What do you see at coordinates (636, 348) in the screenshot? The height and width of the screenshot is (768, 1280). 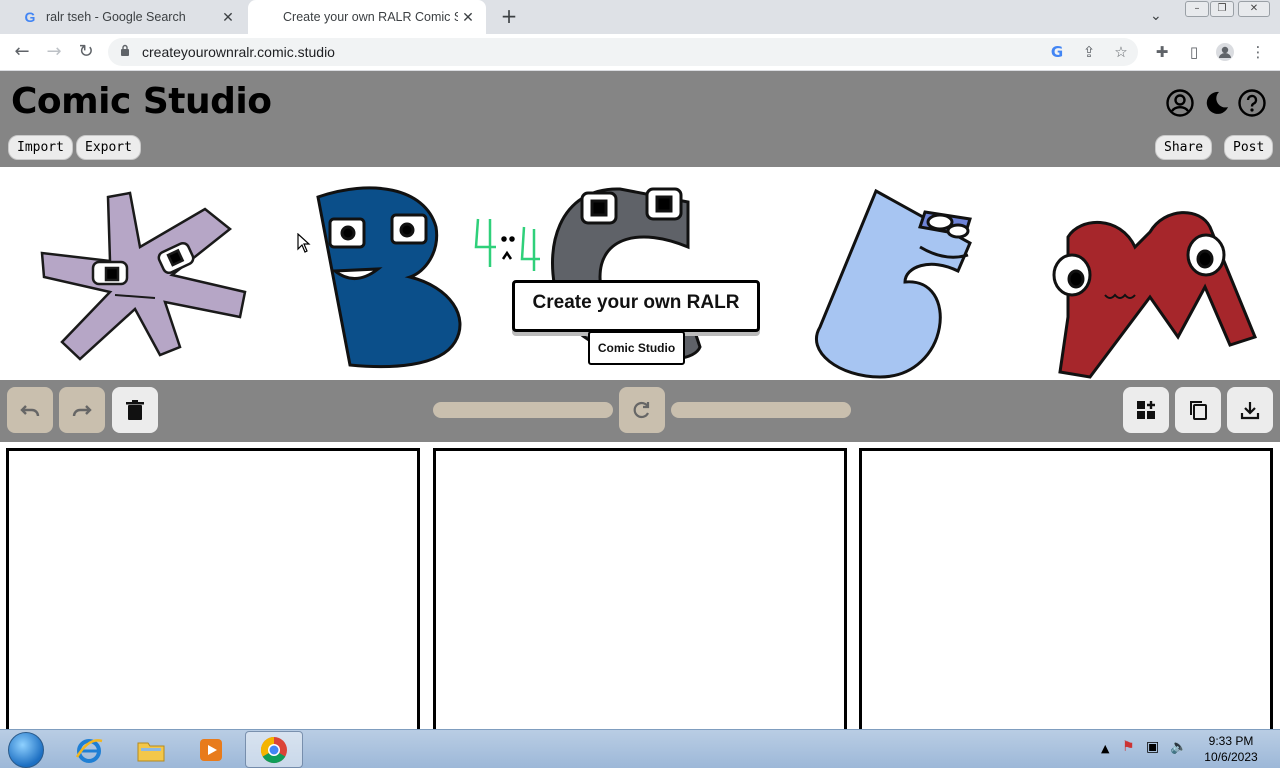 I see `banner-subtitle: Comic Studio` at bounding box center [636, 348].